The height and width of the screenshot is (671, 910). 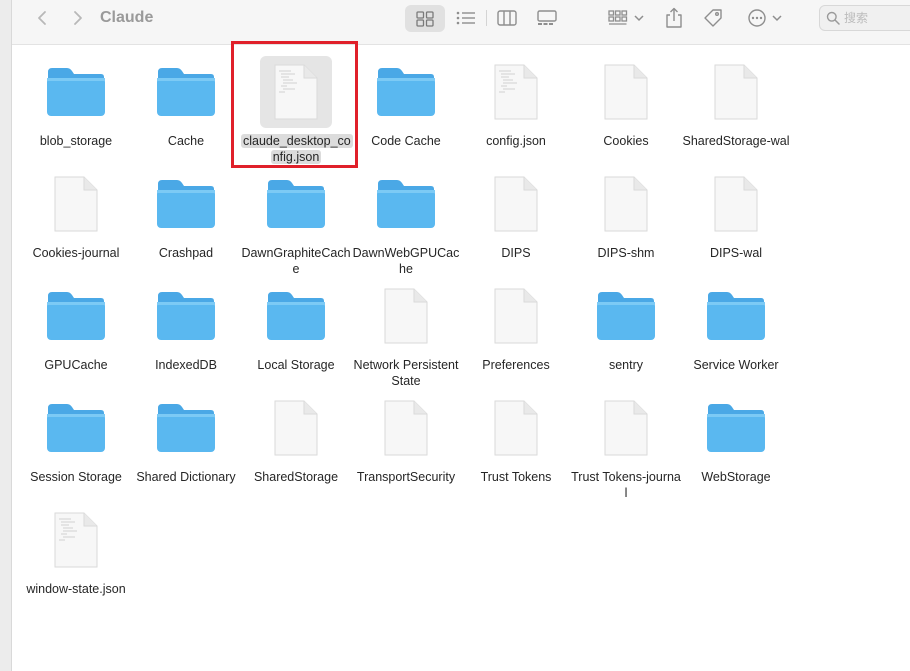 What do you see at coordinates (516, 141) in the screenshot?
I see `item-label: config.json` at bounding box center [516, 141].